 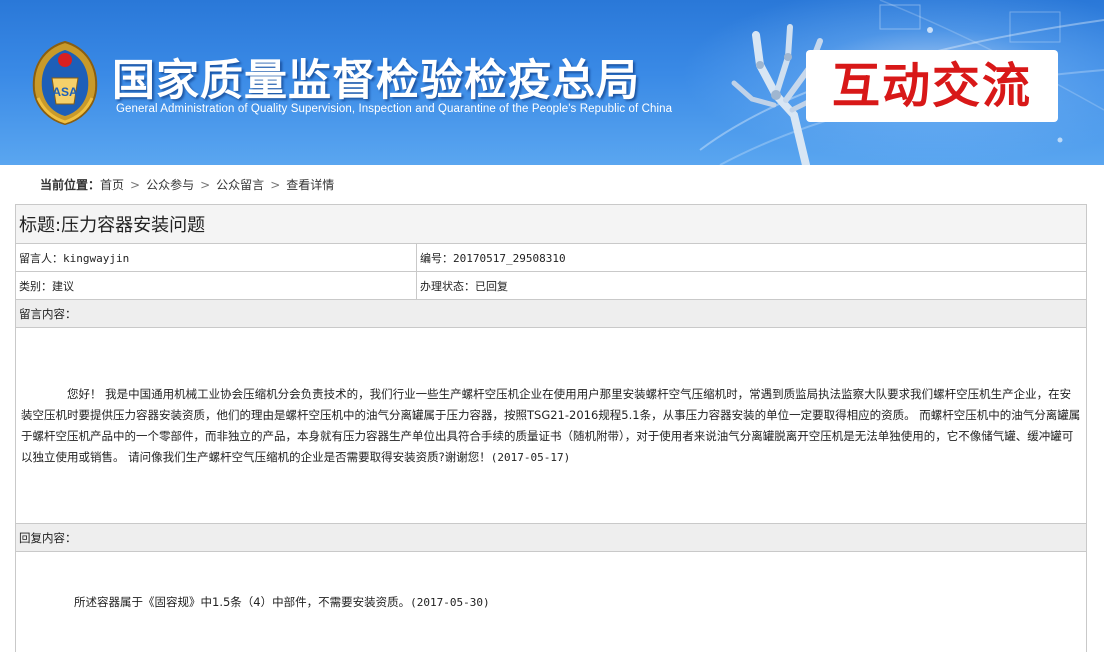 I want to click on breadcrumb-current: 查看详情, so click(x=310, y=185).